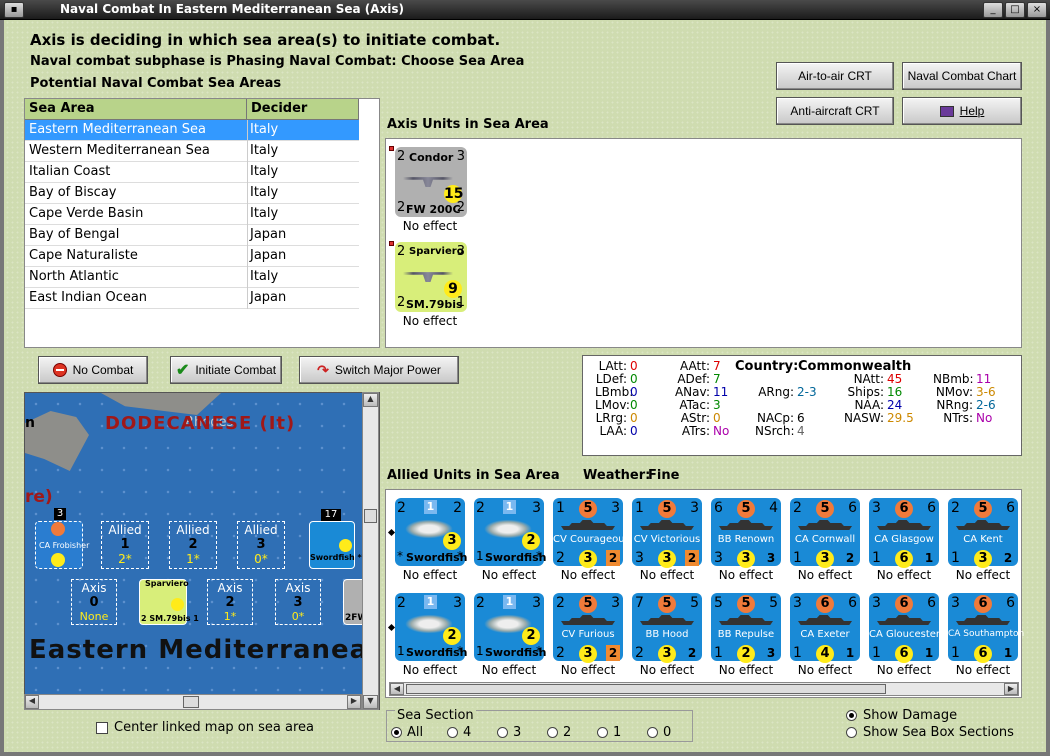 The width and height of the screenshot is (1050, 756). I want to click on close-icon: ×, so click(1037, 10).